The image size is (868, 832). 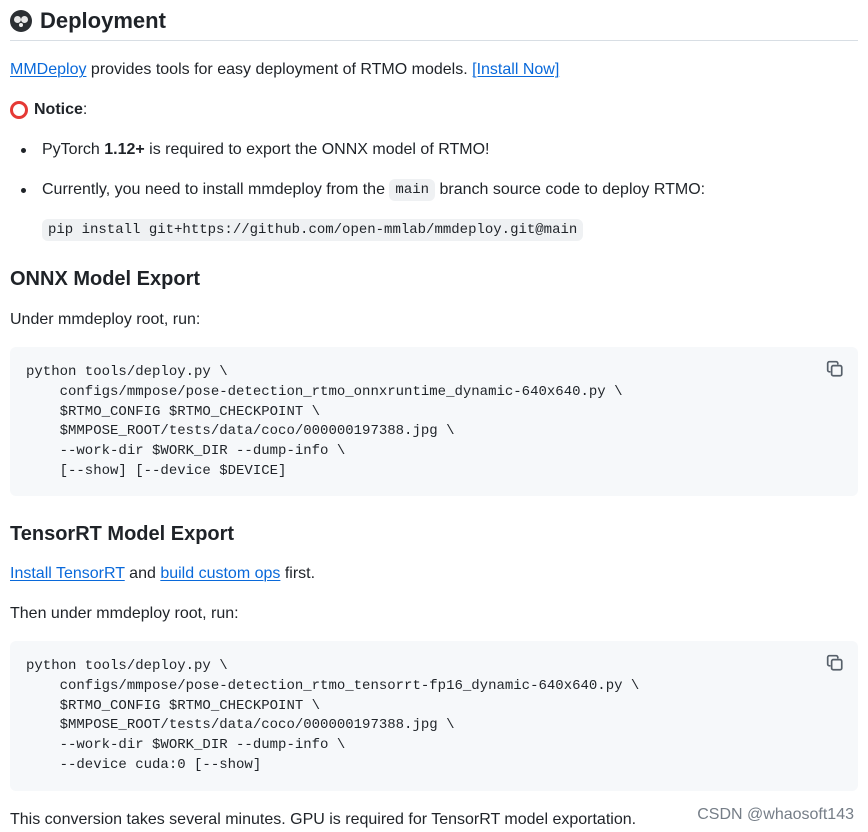 What do you see at coordinates (105, 279) in the screenshot?
I see `onnx-heading: ONNX Model Export` at bounding box center [105, 279].